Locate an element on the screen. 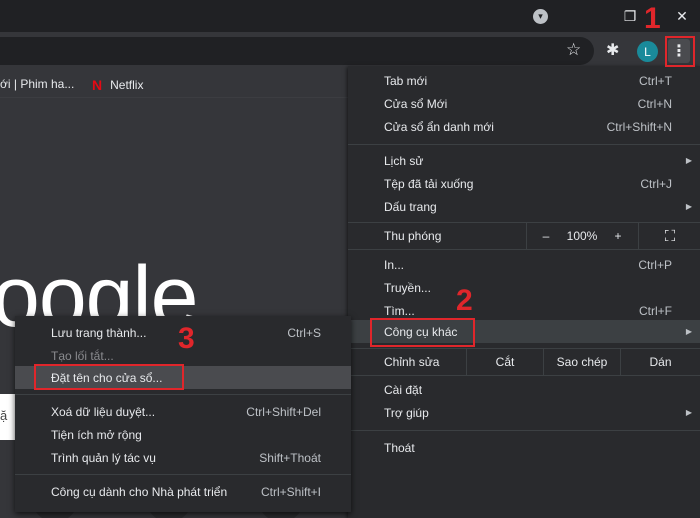 The height and width of the screenshot is (518, 700). menu-label: Cài đặt is located at coordinates (403, 389).